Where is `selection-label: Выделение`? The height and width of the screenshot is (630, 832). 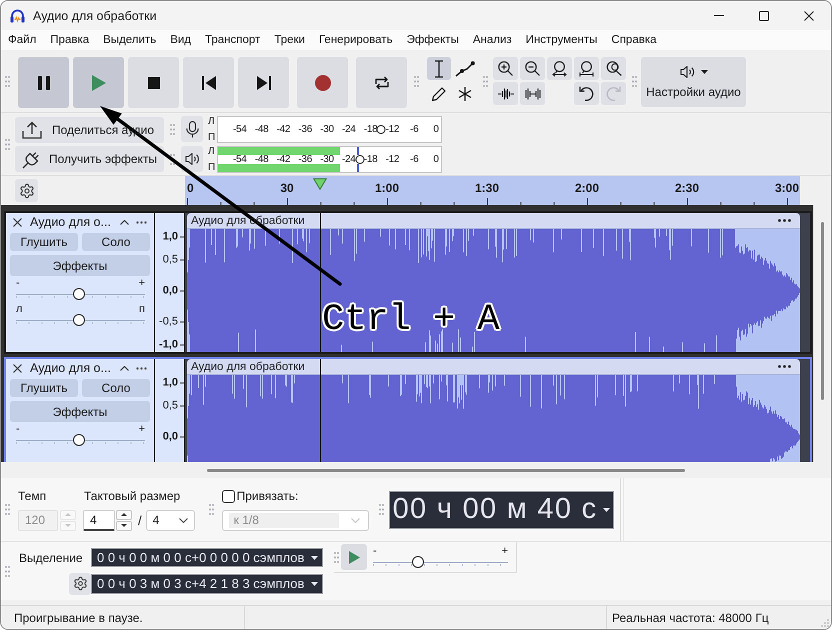 selection-label: Выделение is located at coordinates (51, 557).